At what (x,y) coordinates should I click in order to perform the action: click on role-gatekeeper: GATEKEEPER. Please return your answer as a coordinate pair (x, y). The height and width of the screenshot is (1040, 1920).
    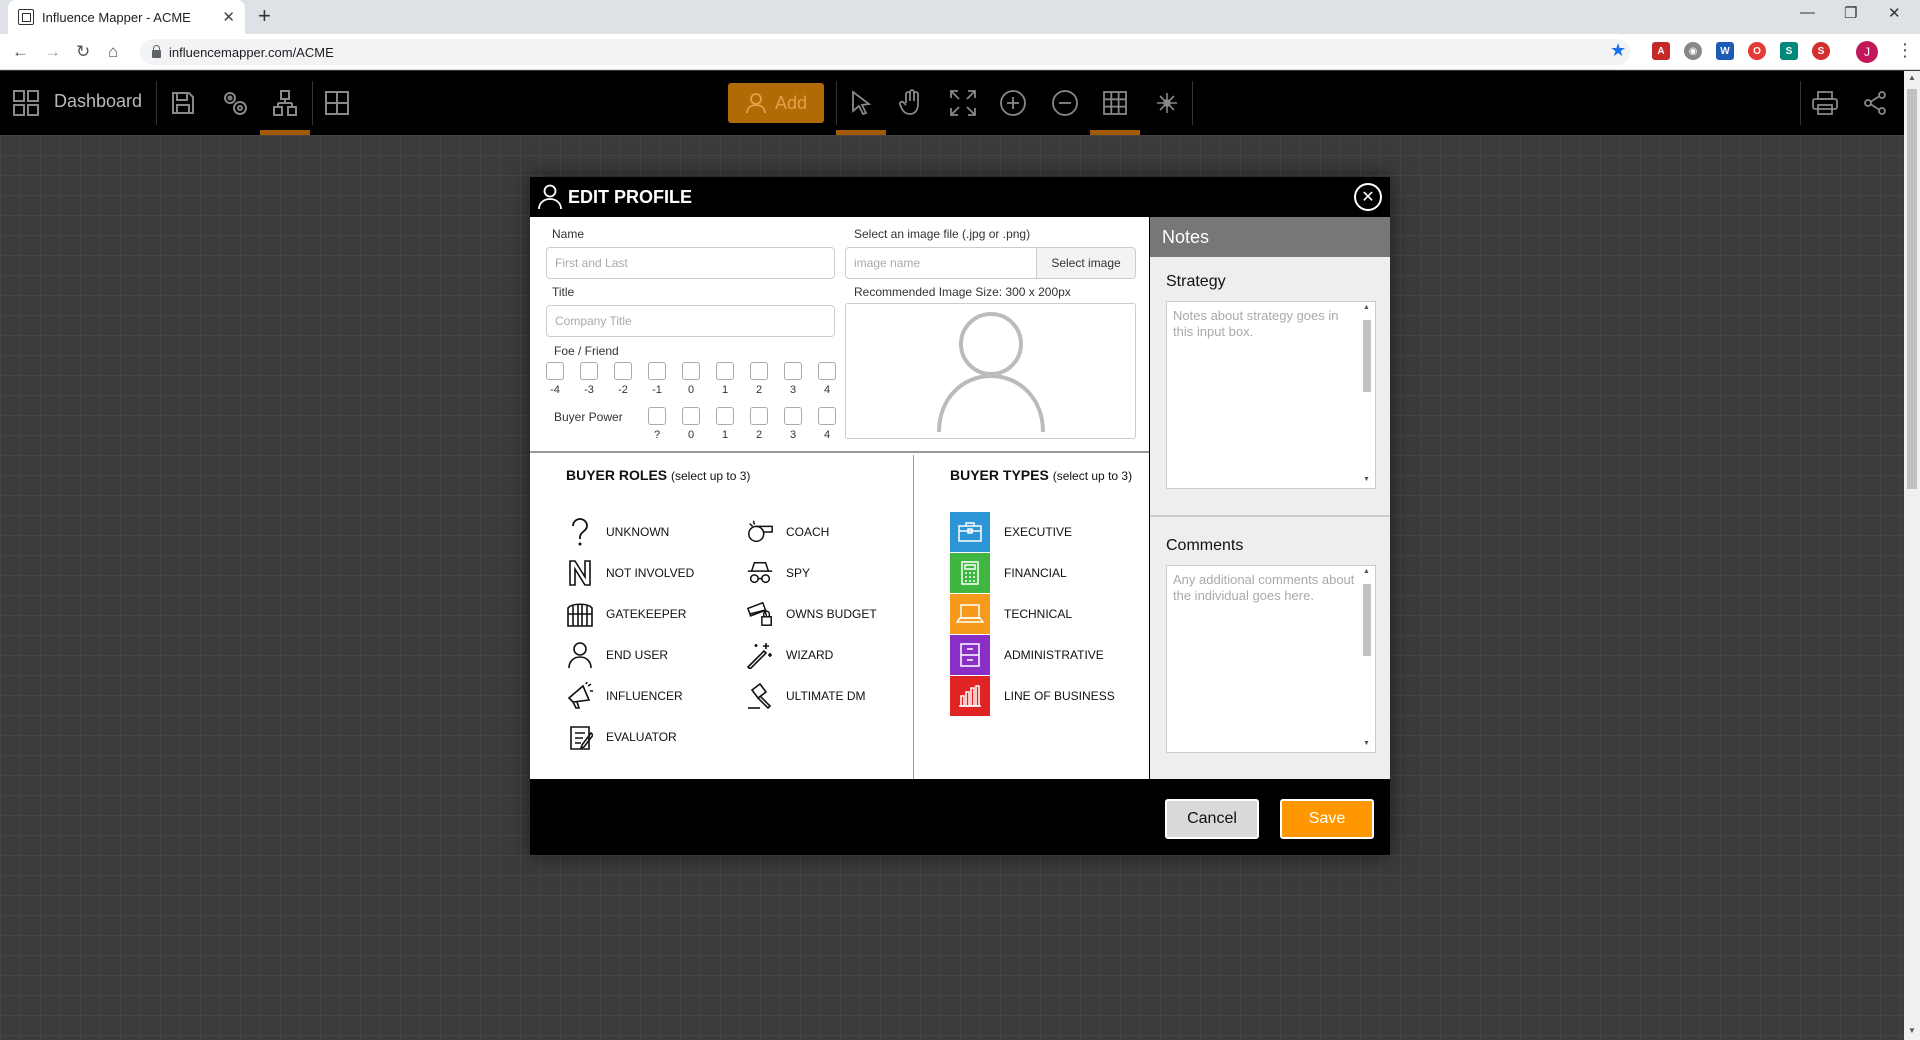
    Looking at the image, I should click on (626, 614).